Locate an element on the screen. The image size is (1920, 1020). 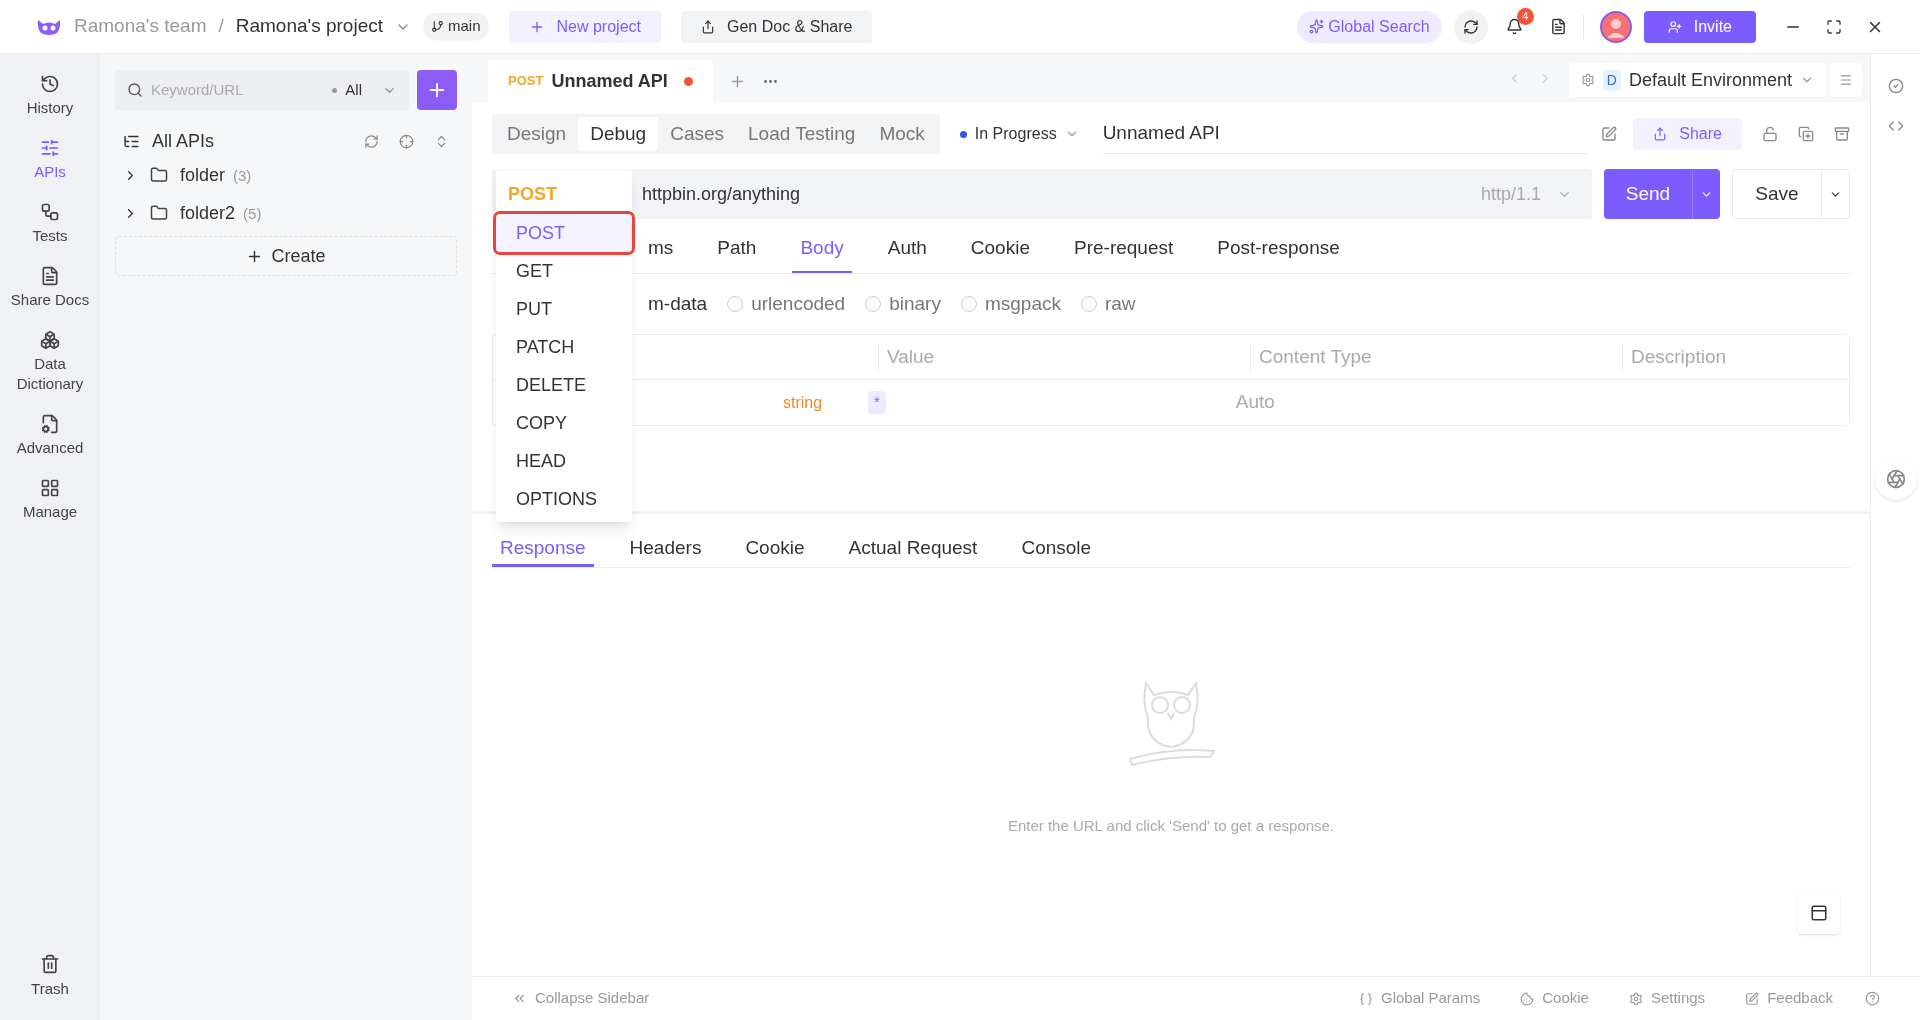
method-option: HEAD is located at coordinates (564, 461).